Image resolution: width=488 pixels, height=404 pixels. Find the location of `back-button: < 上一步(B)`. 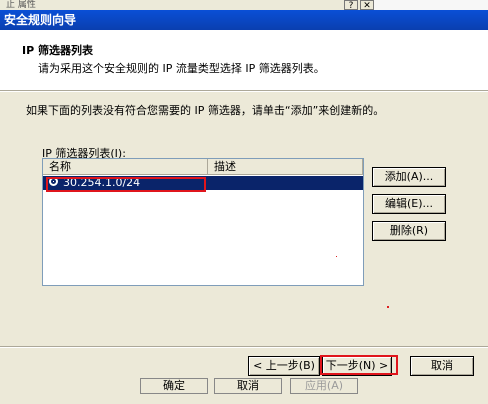

back-button: < 上一步(B) is located at coordinates (284, 366).